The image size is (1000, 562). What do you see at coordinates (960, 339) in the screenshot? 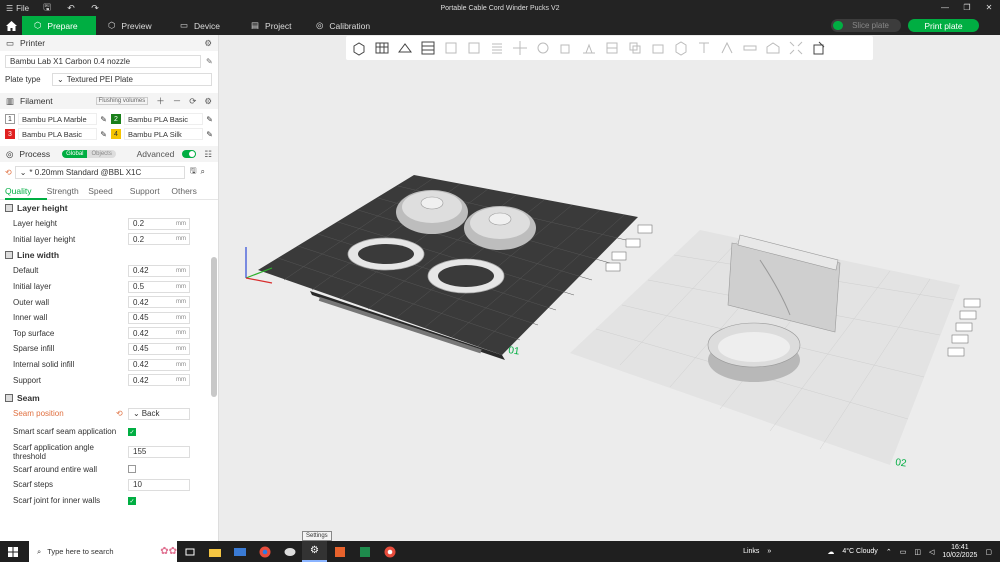
I see `plate-02-lock-icon` at bounding box center [960, 339].